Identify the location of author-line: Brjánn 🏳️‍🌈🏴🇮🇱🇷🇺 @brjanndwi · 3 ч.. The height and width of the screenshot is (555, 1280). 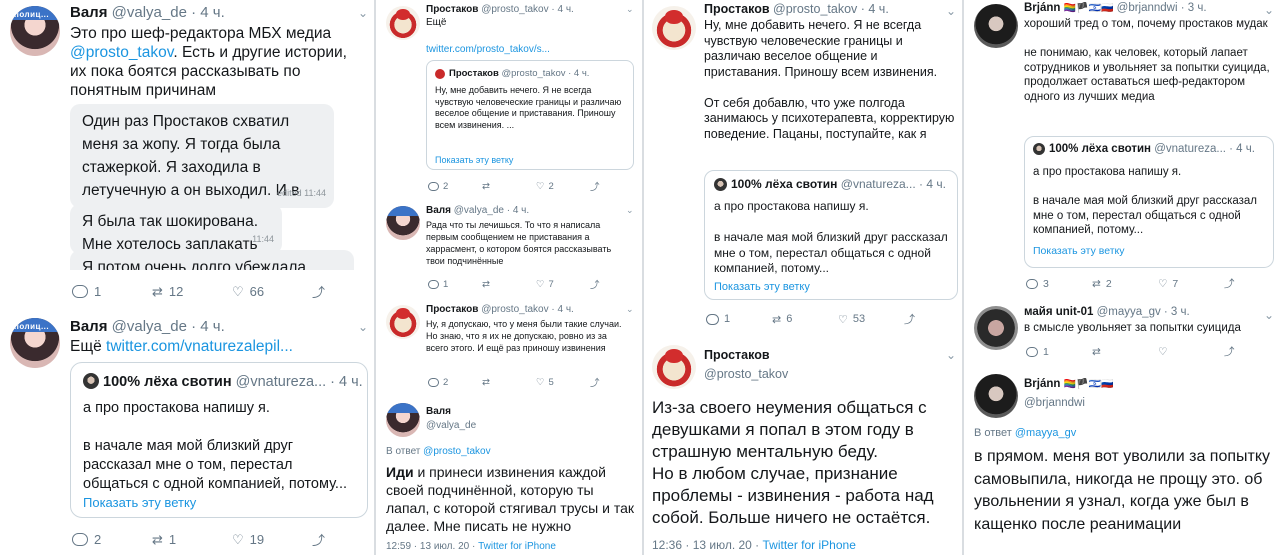
(1115, 8).